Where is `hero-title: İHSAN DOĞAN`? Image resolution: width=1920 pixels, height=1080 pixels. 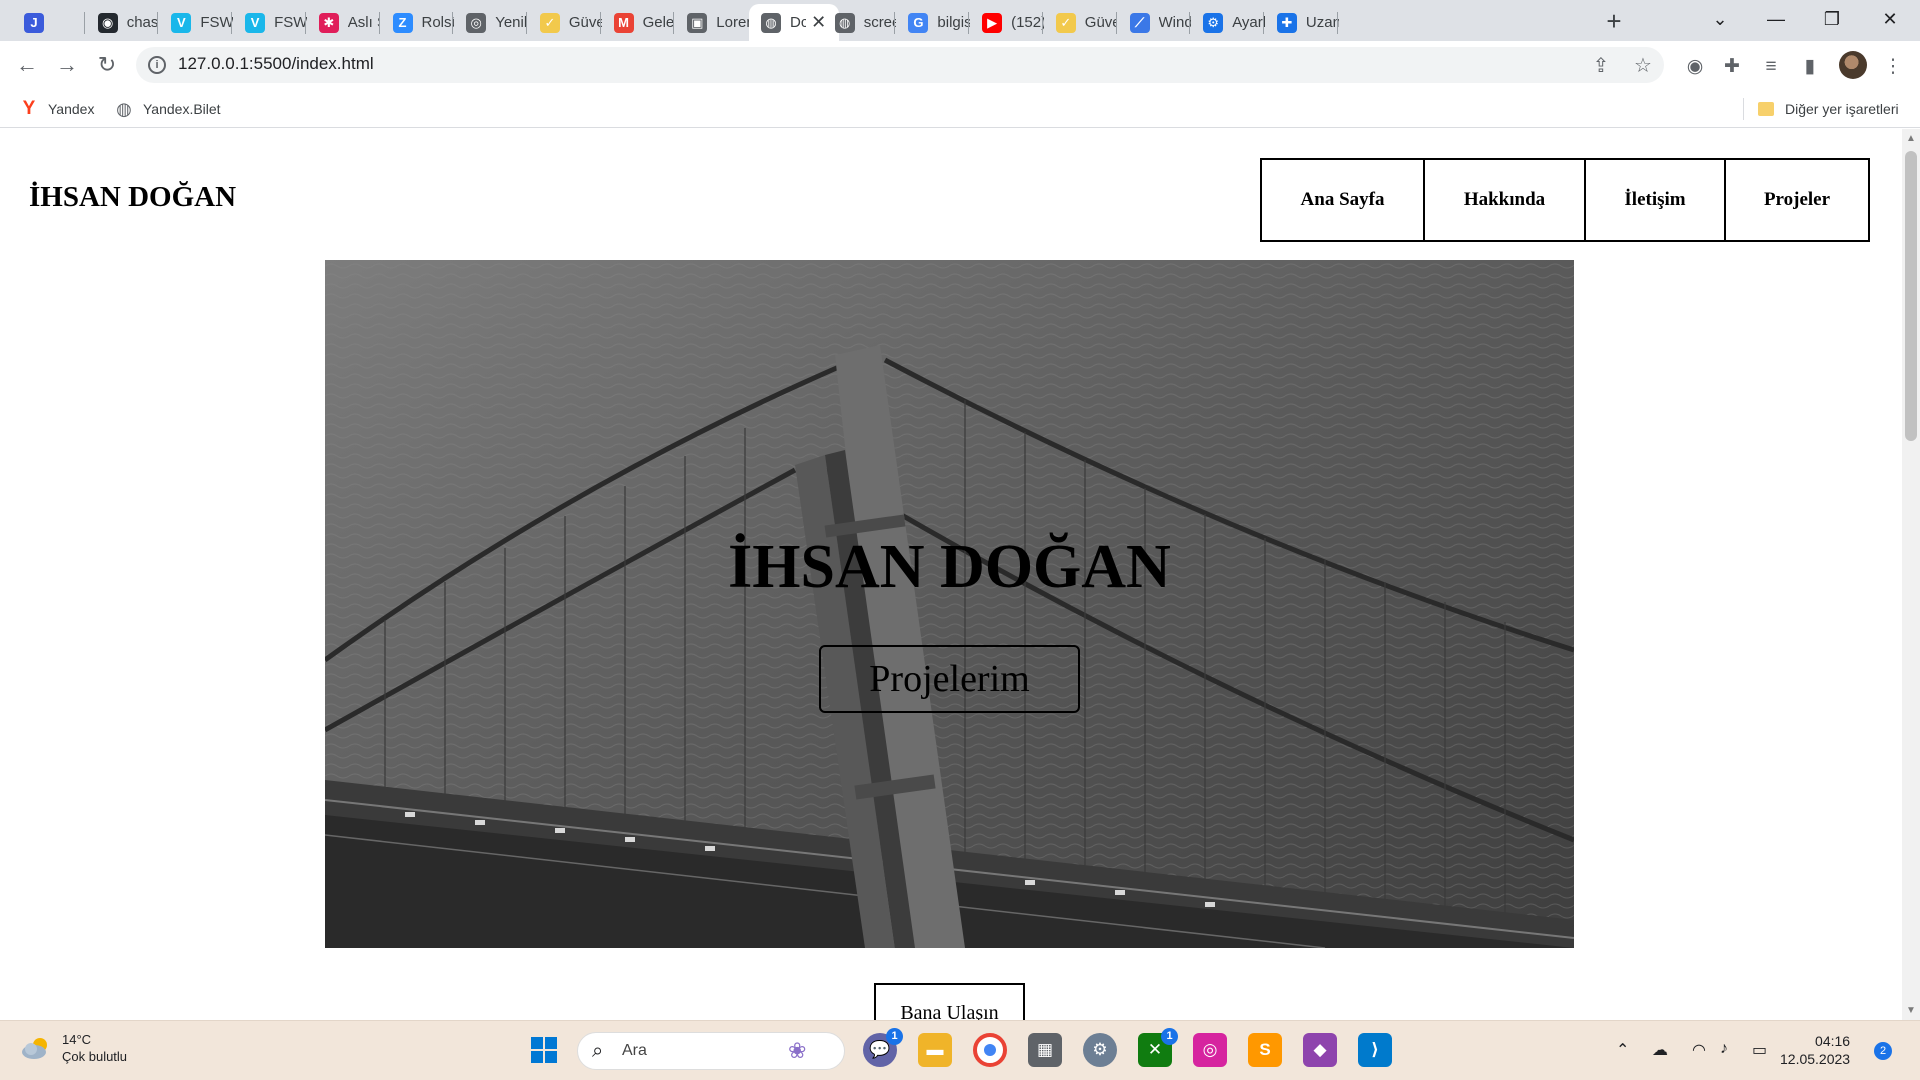
hero-title: İHSAN DOĞAN is located at coordinates (949, 567).